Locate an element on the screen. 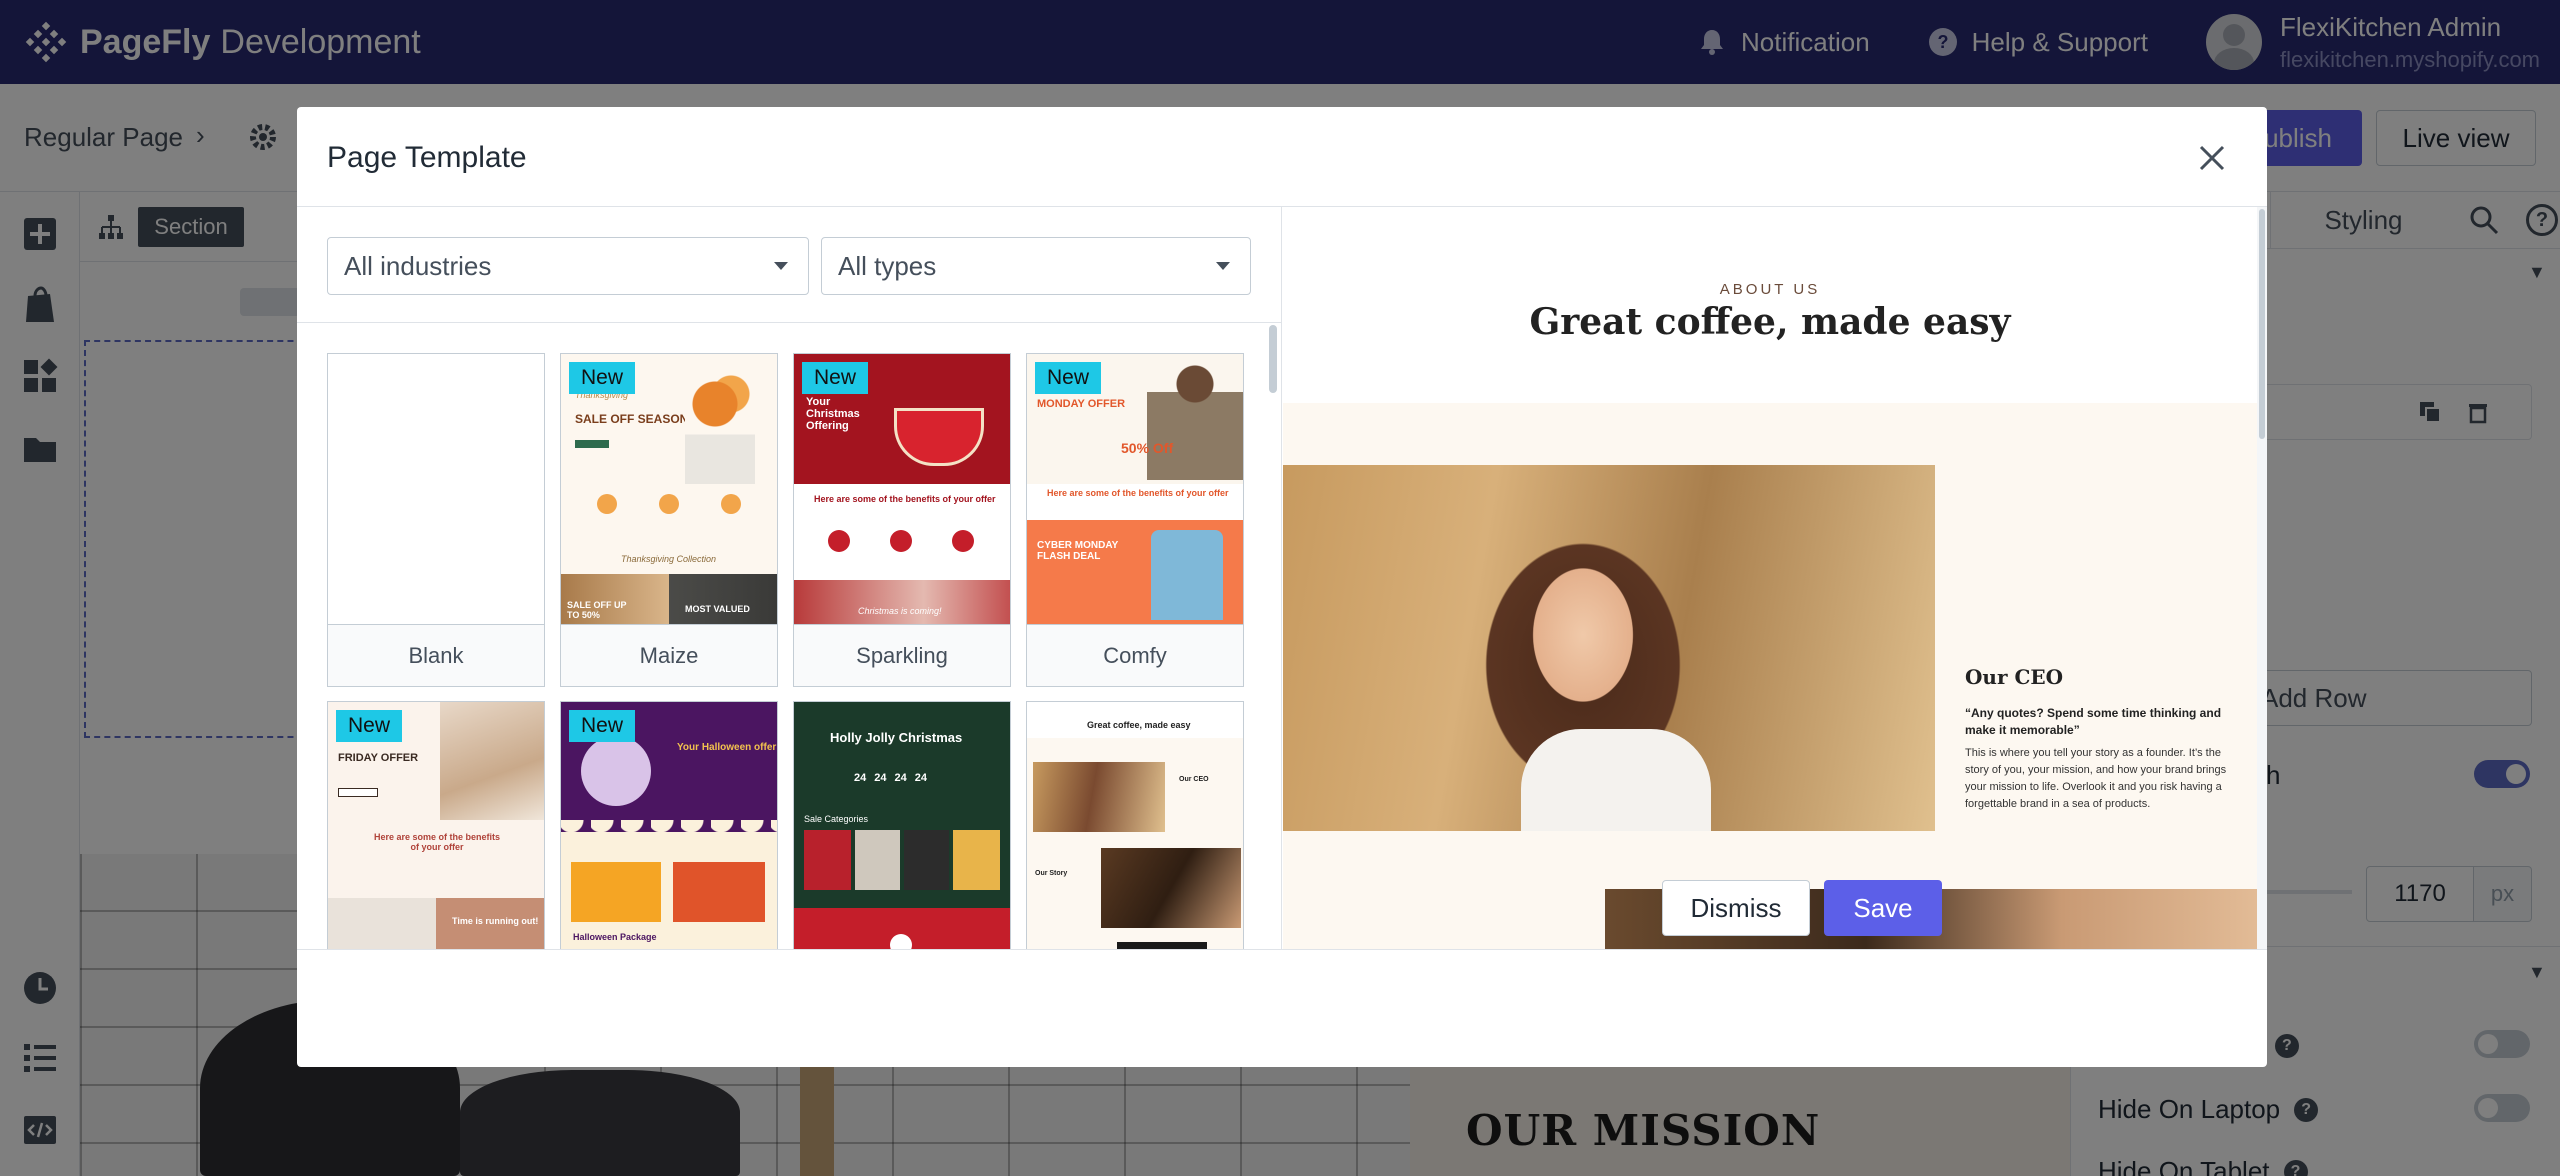 Image resolution: width=2560 pixels, height=1176 pixels. preview-scrollbar-thumb is located at coordinates (2262, 324).